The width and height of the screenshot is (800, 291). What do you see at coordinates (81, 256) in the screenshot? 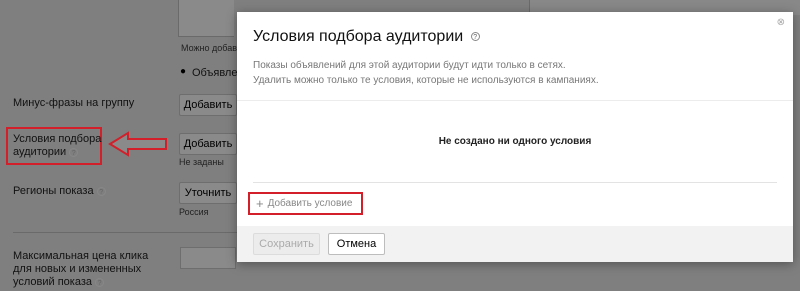
I see `max-price-line1: Максимальная цена клика` at bounding box center [81, 256].